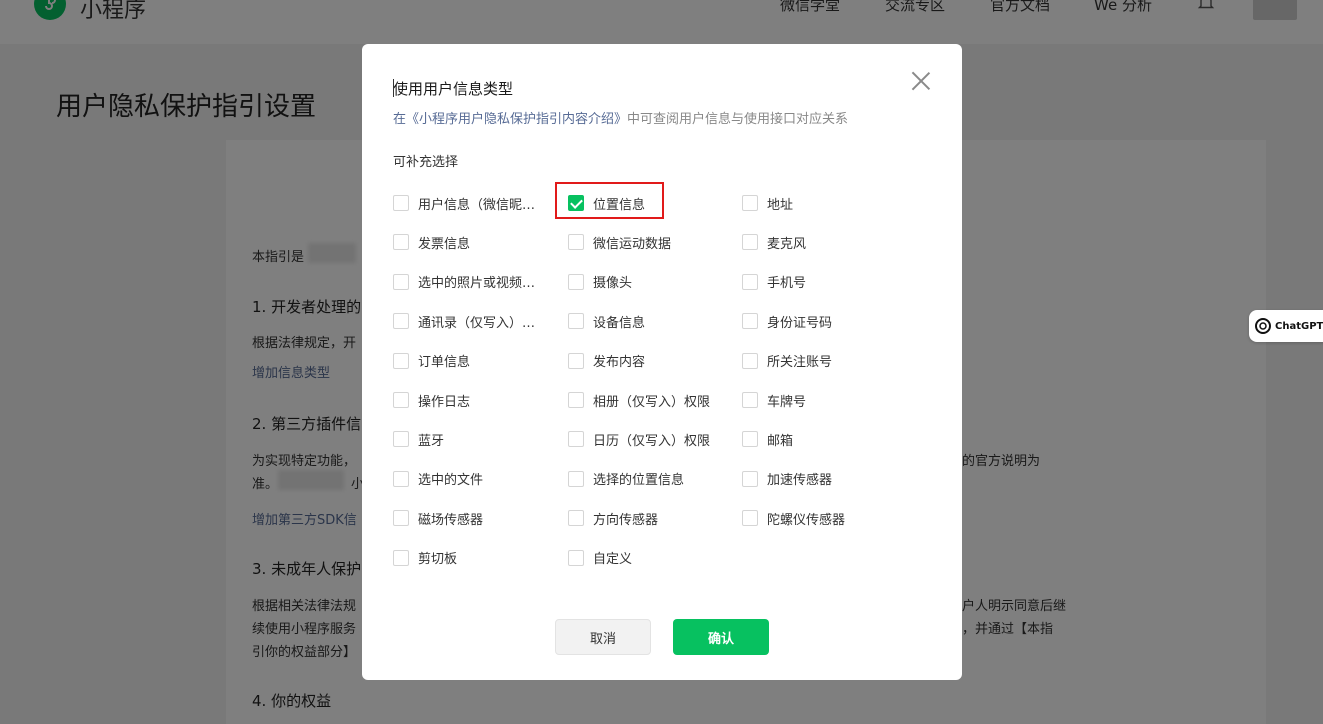 Image resolution: width=1323 pixels, height=724 pixels. I want to click on option-item: 订单信息, so click(431, 361).